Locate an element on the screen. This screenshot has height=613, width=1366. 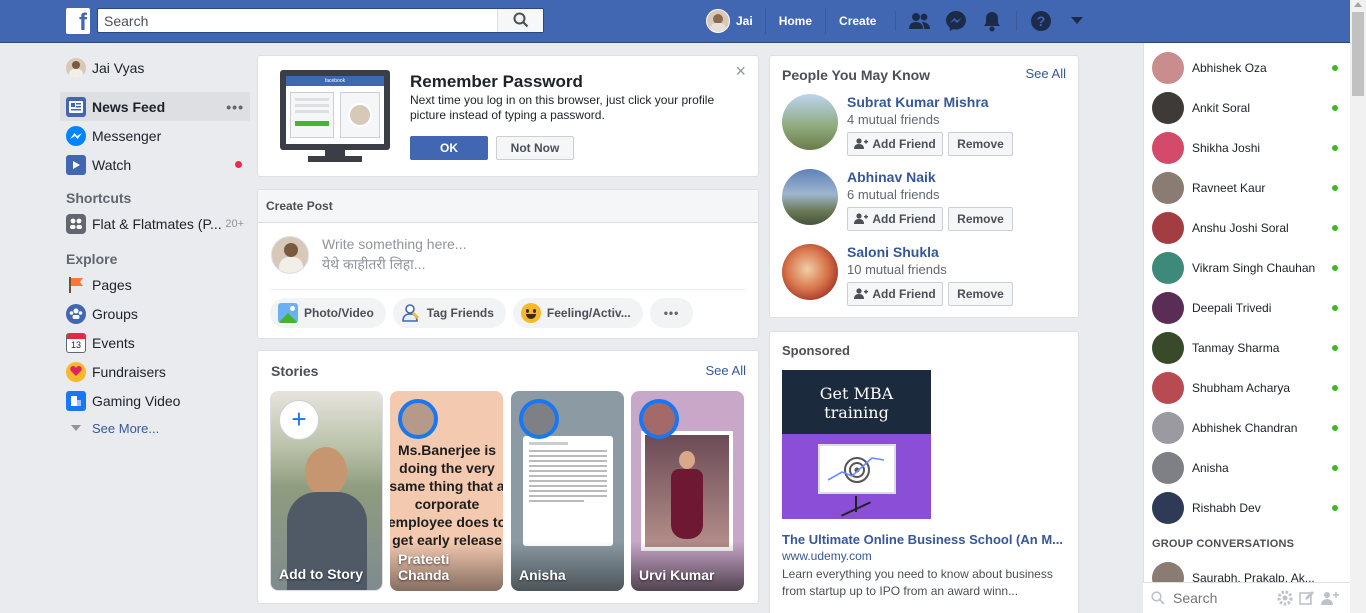
sidebar-item-events: 13 Events is located at coordinates (155, 342).